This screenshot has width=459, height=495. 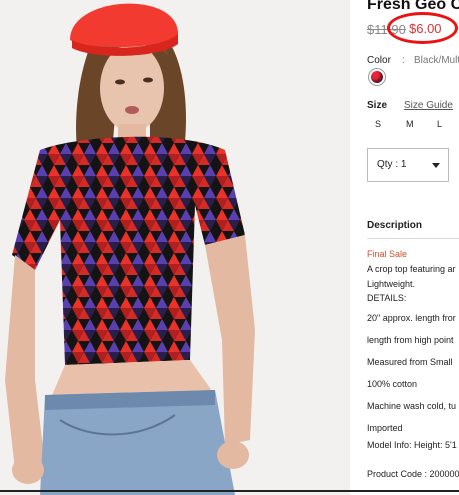 What do you see at coordinates (410, 362) in the screenshot?
I see `description-line: Measured from Small` at bounding box center [410, 362].